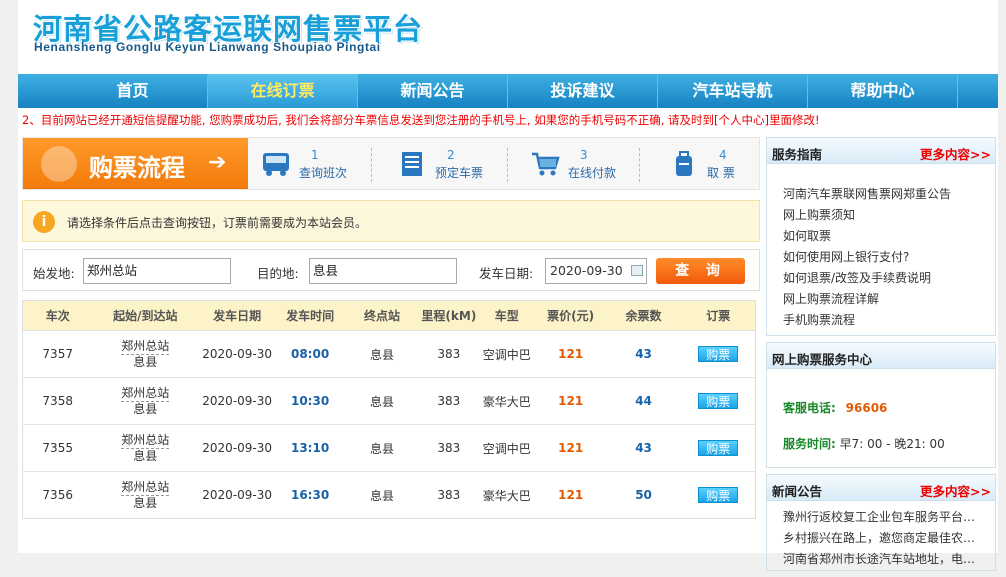 This screenshot has height=577, width=1006. I want to click on arrival-station: 息县, so click(145, 361).